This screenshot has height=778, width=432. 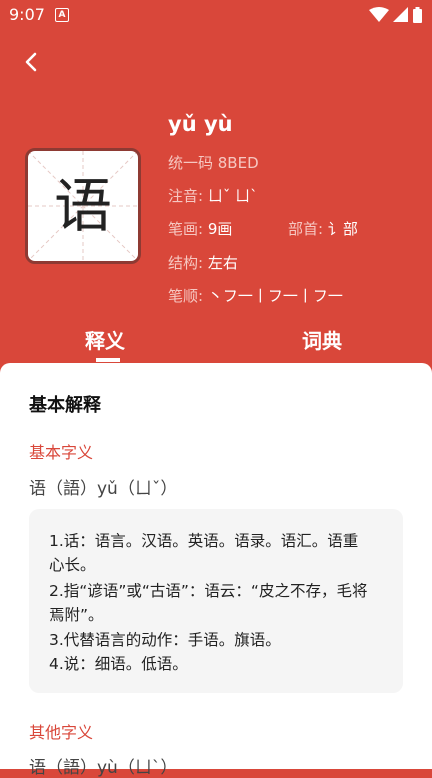 I want to click on strokes-line: 笔画: 9画, so click(x=200, y=228).